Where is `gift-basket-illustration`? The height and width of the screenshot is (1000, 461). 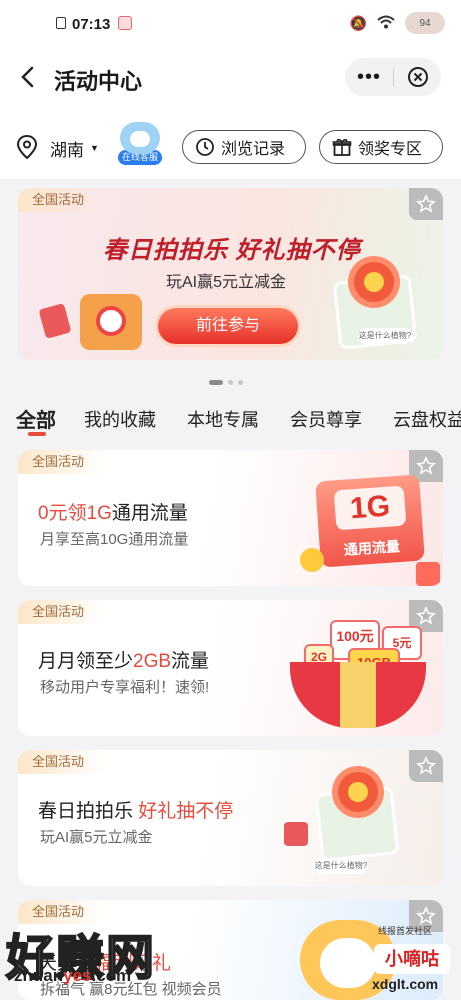
gift-basket-illustration is located at coordinates (358, 695).